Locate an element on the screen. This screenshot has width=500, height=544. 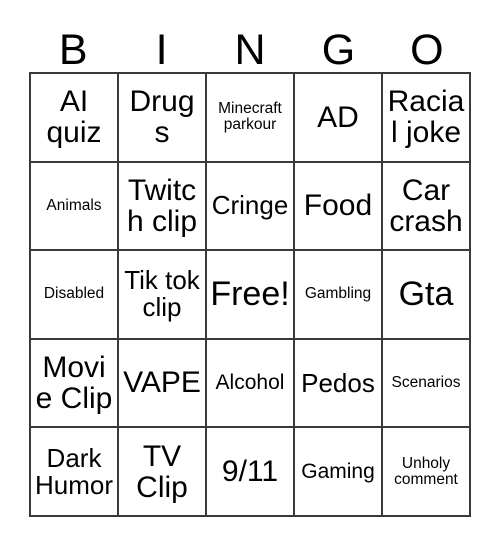
bingo-cell-label: Tik tok clip is located at coordinates (162, 294).